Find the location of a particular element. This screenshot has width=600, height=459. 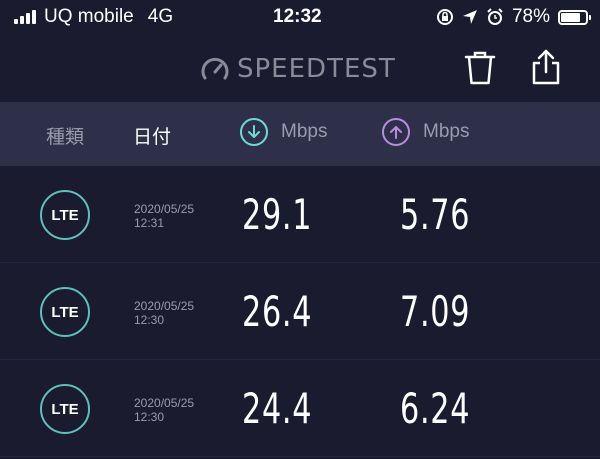

status-bar-left: UQ mobile 4G is located at coordinates (93, 17).